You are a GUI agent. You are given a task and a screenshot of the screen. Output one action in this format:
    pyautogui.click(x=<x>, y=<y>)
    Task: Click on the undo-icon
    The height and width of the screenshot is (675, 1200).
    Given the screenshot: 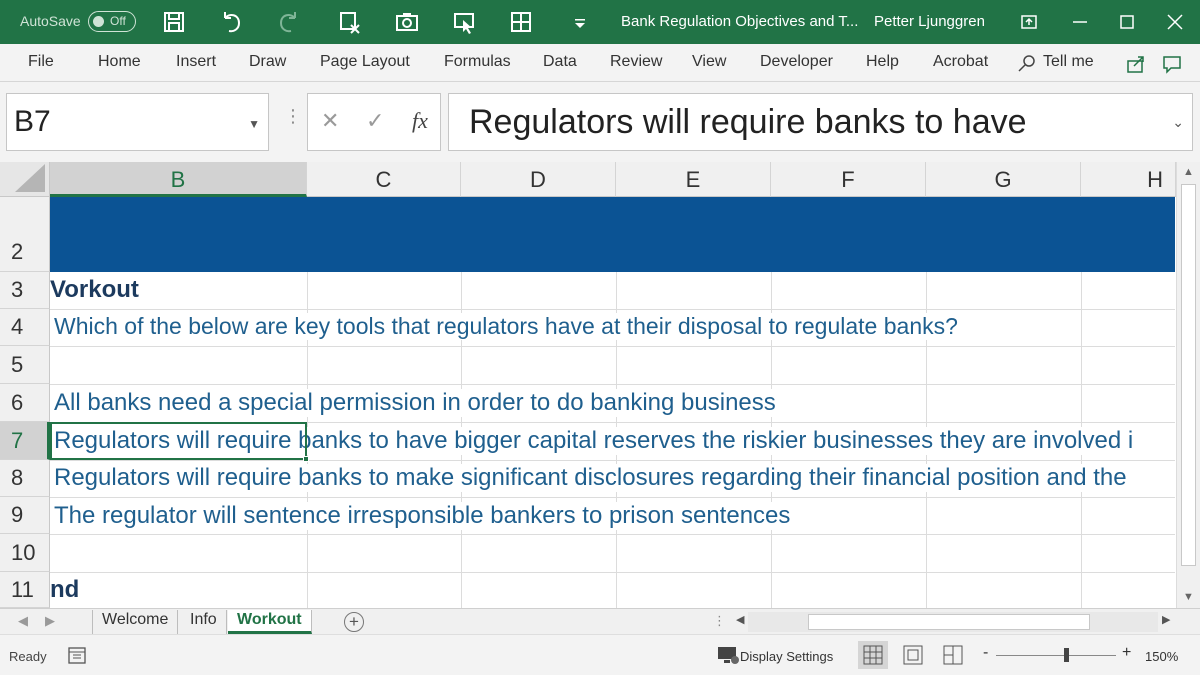 What is the action you would take?
    pyautogui.click(x=231, y=22)
    